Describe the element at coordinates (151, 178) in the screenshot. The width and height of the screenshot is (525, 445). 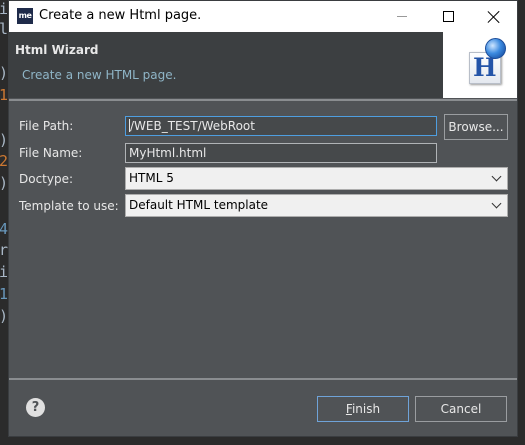
I see `doctype-value: HTML 5` at that location.